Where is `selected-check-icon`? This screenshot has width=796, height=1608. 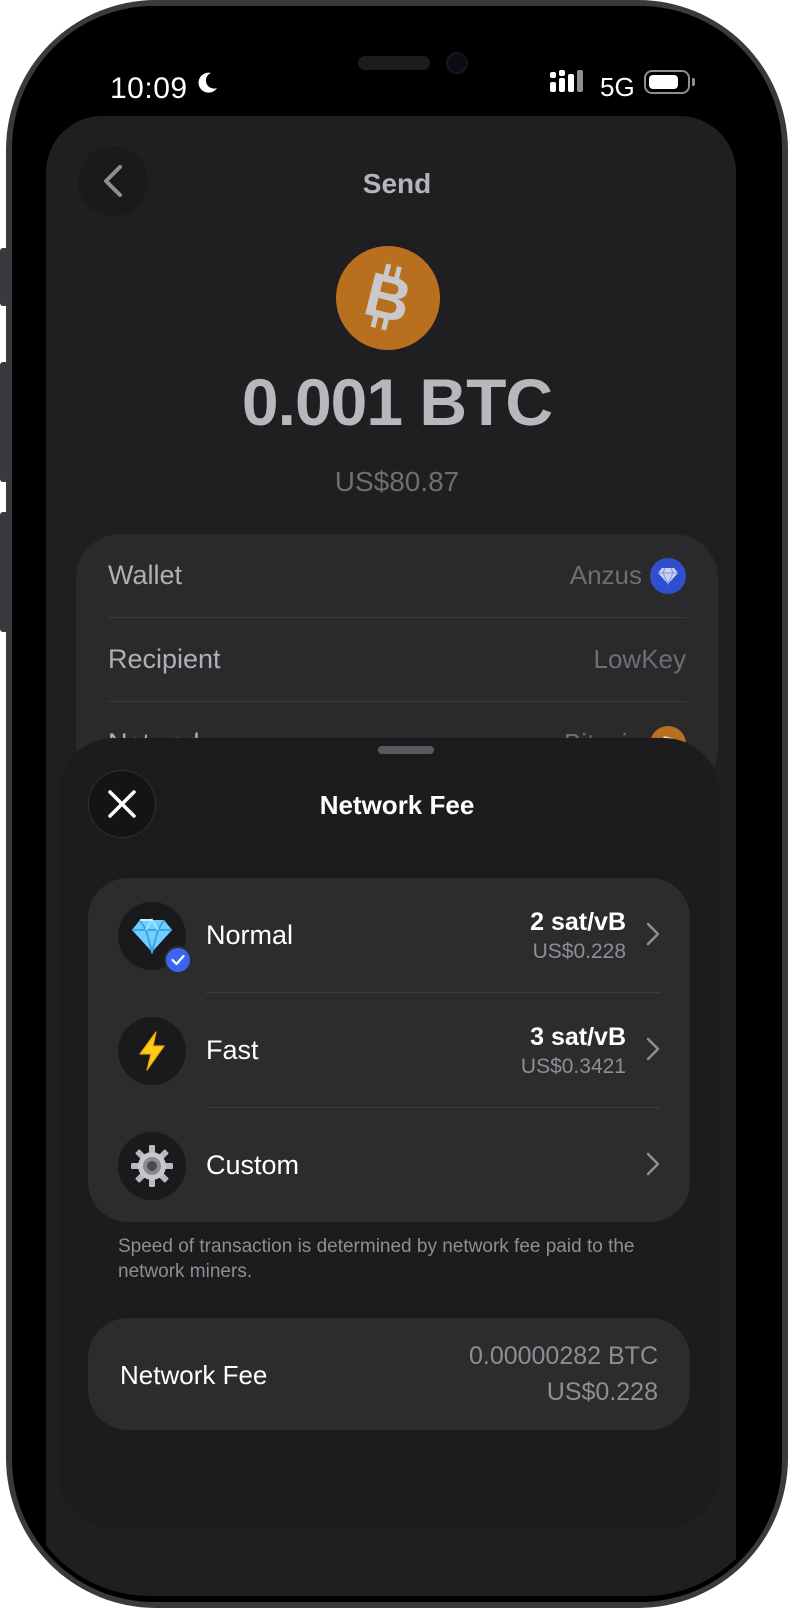 selected-check-icon is located at coordinates (178, 960).